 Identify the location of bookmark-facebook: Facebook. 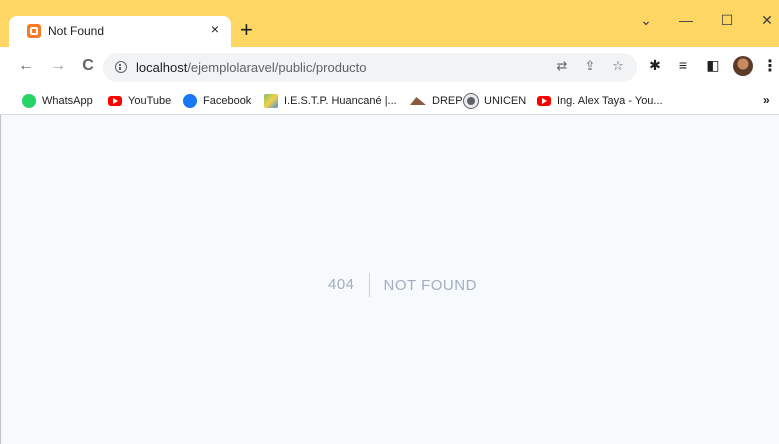
(217, 101).